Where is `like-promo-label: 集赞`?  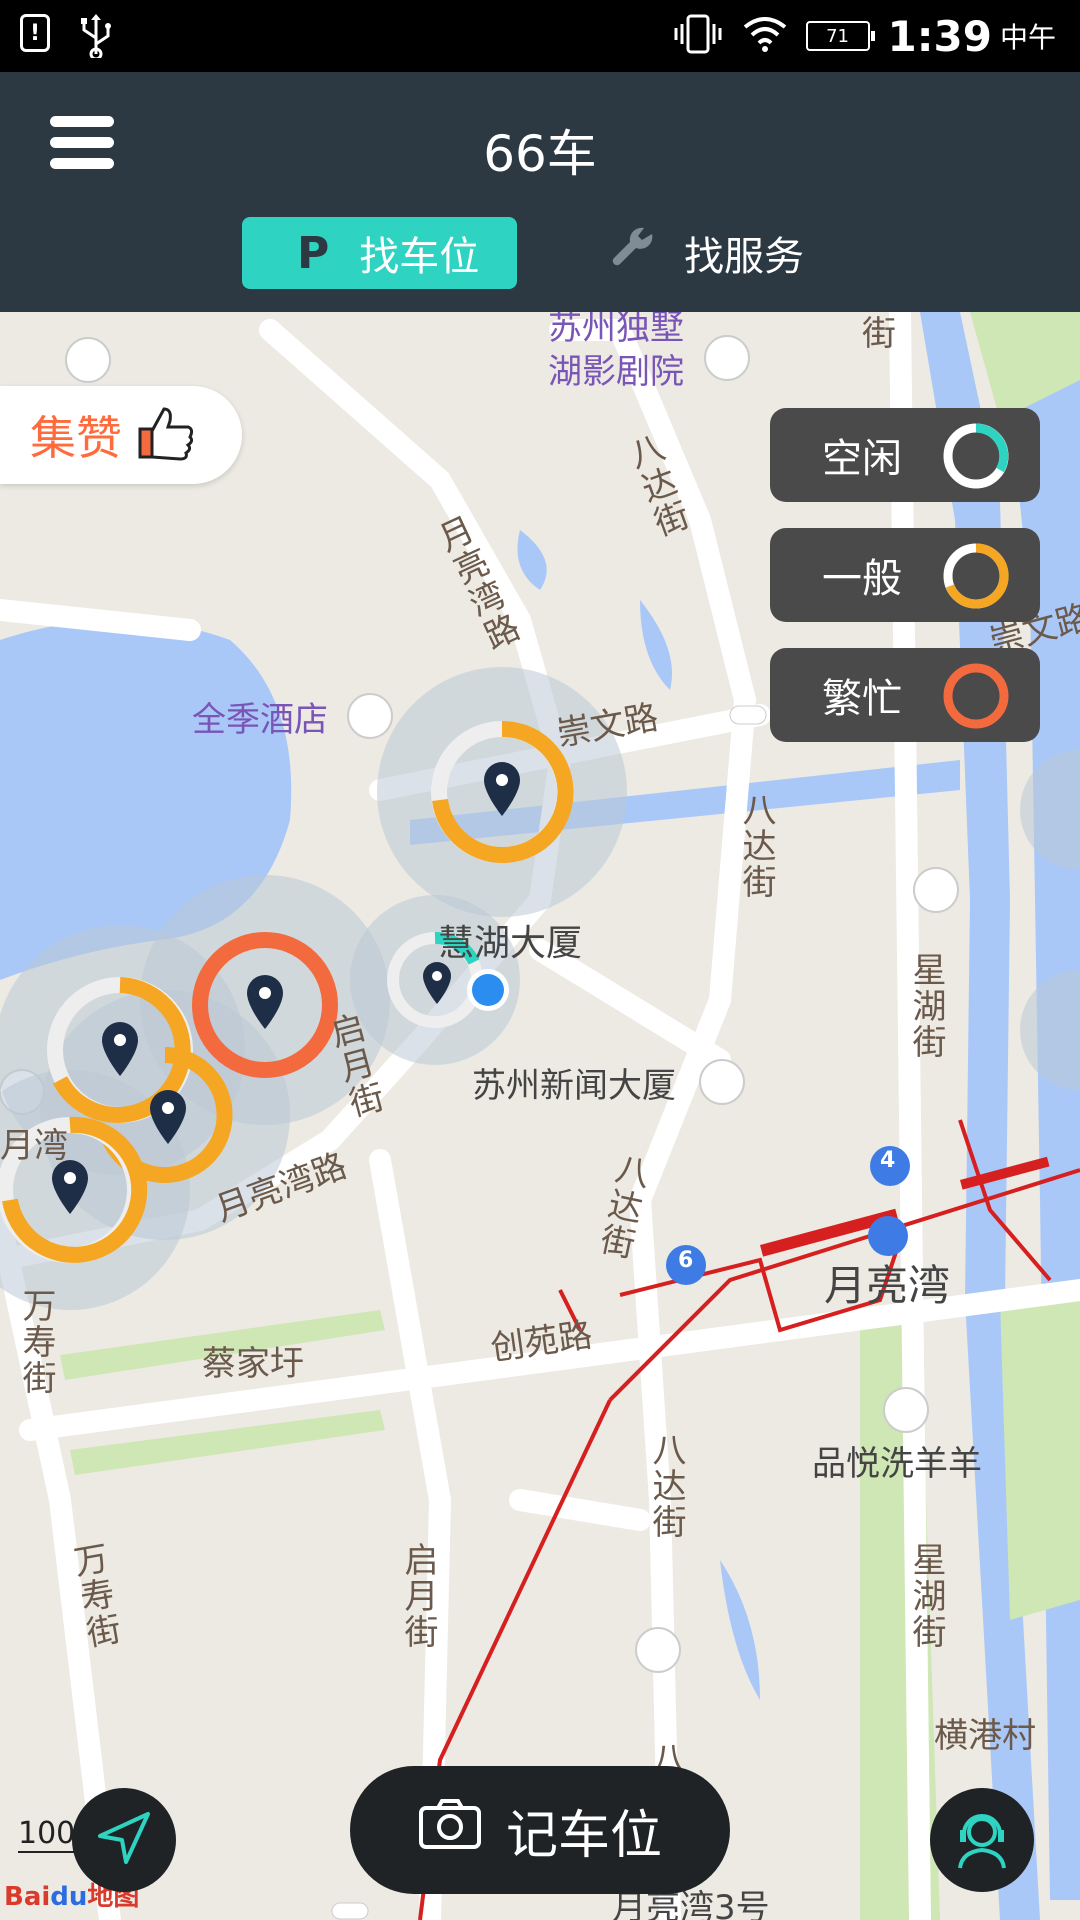 like-promo-label: 集赞 is located at coordinates (76, 438).